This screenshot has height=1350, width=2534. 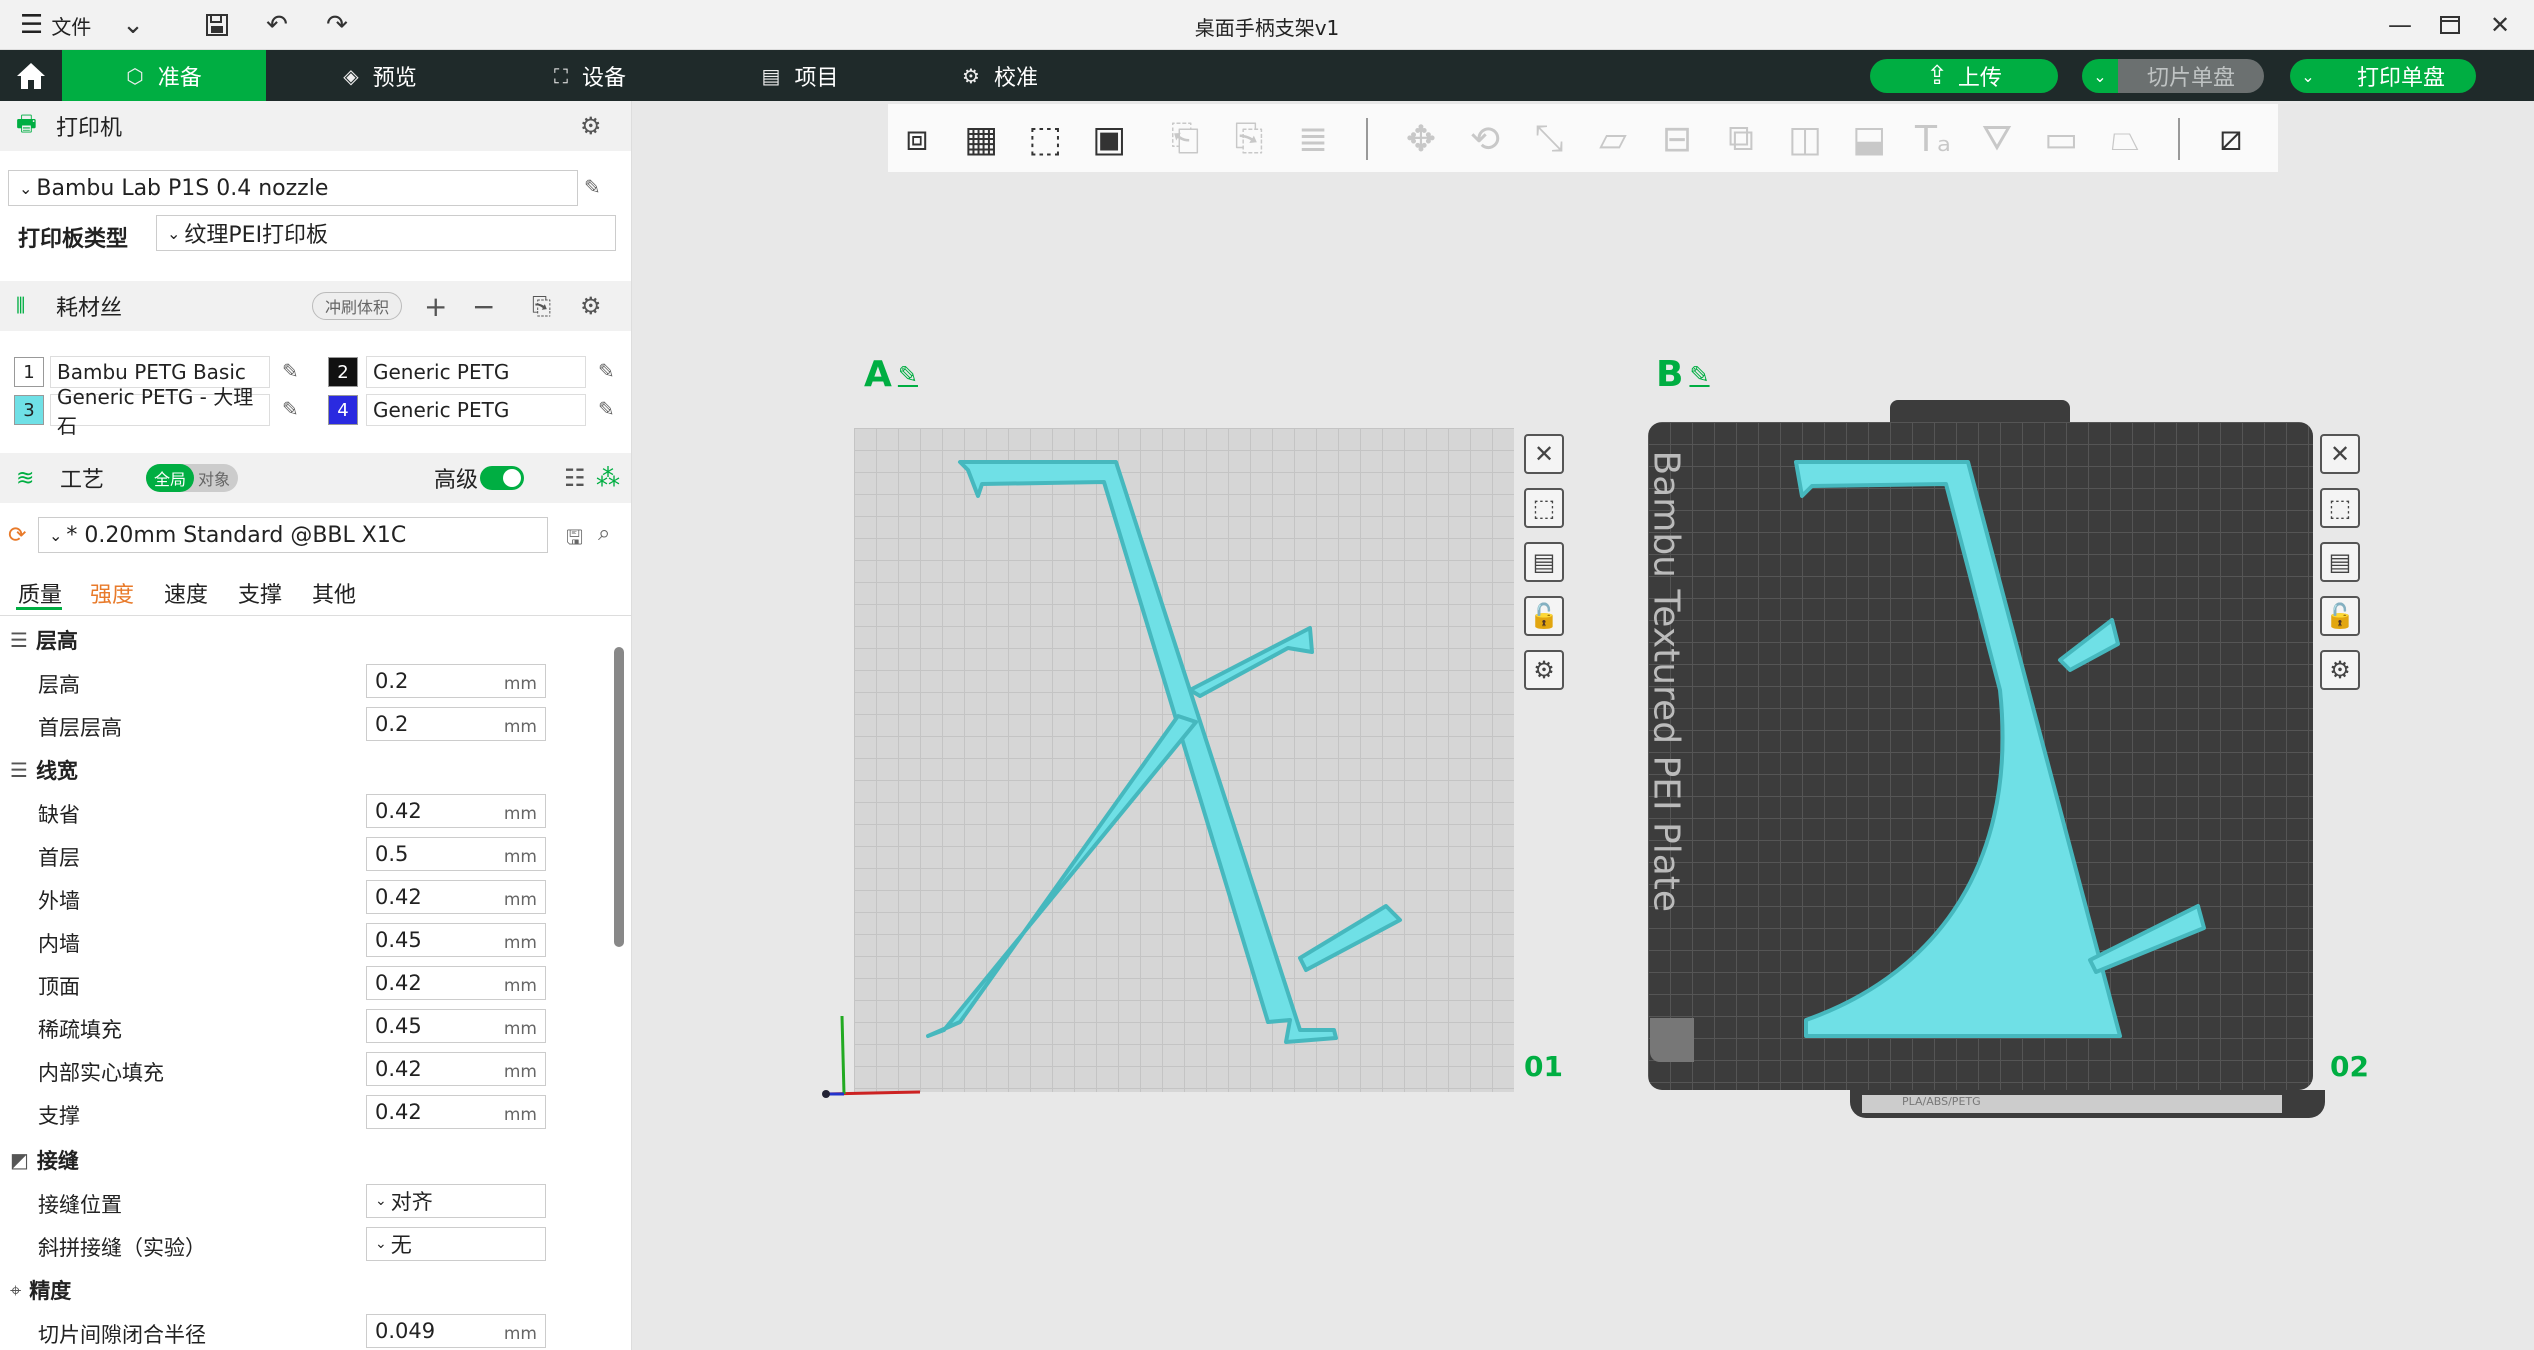 I want to click on remove-plate-icon: ✕, so click(x=2340, y=454).